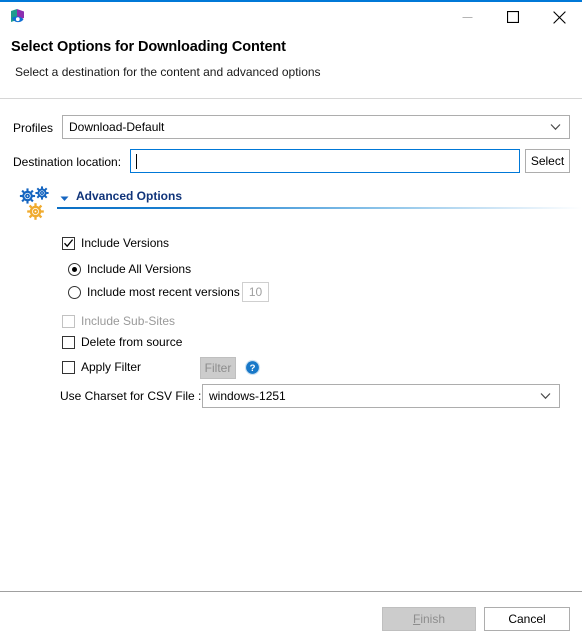 The width and height of the screenshot is (582, 642). What do you see at coordinates (325, 161) in the screenshot?
I see `destination-input` at bounding box center [325, 161].